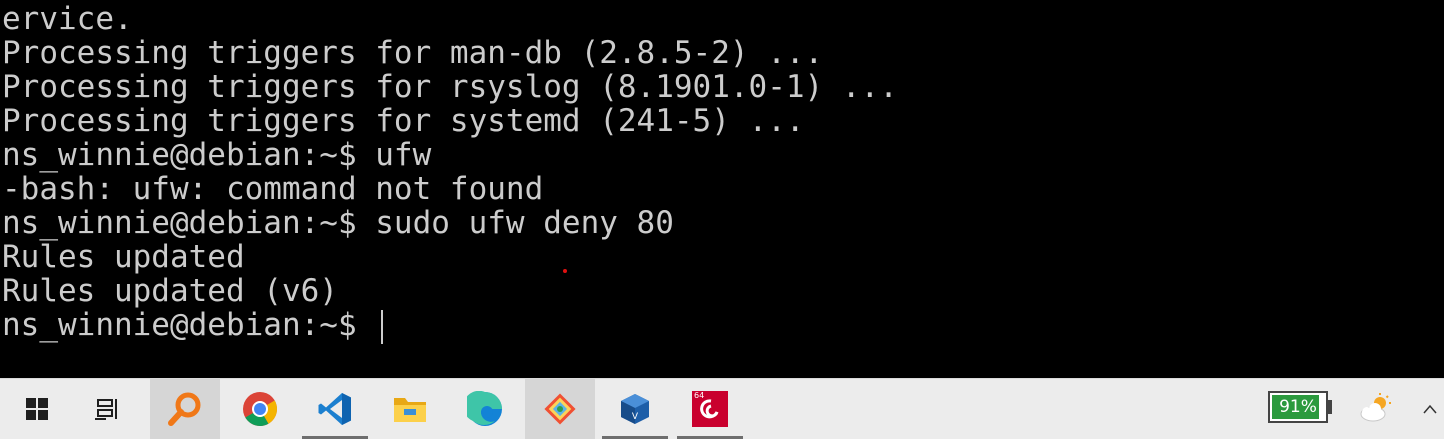 The image size is (1444, 439). I want to click on chrome-icon, so click(260, 409).